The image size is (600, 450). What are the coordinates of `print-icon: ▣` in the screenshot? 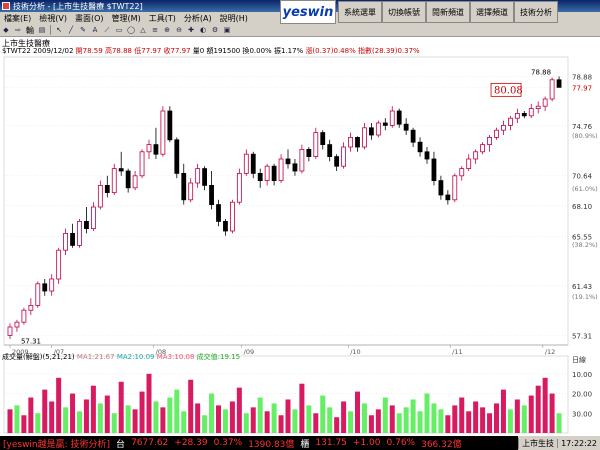 It's located at (227, 30).